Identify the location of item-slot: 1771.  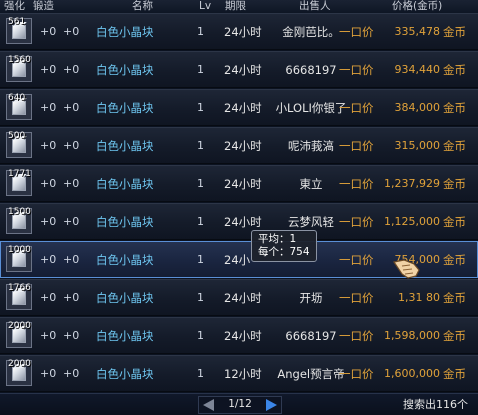
(19, 182).